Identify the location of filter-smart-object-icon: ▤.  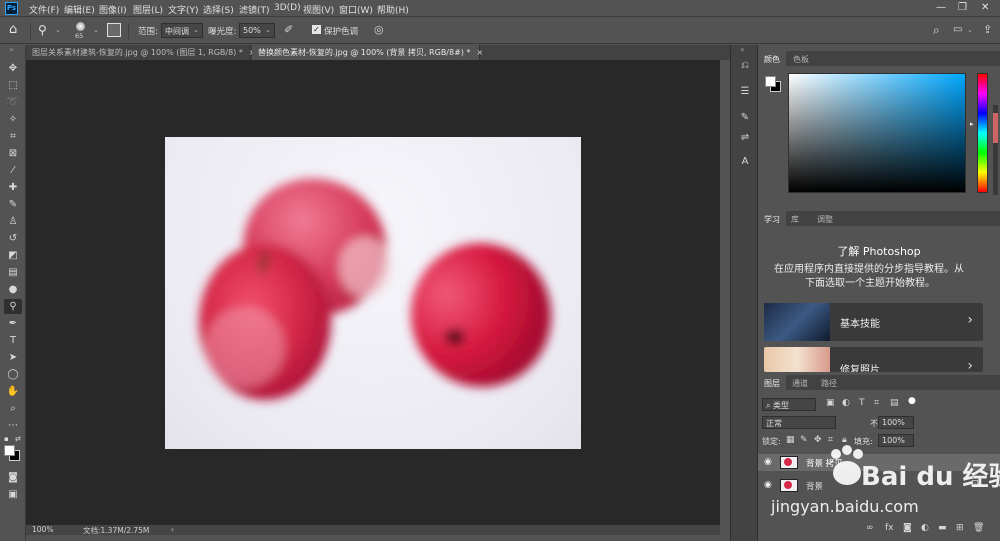
(894, 403).